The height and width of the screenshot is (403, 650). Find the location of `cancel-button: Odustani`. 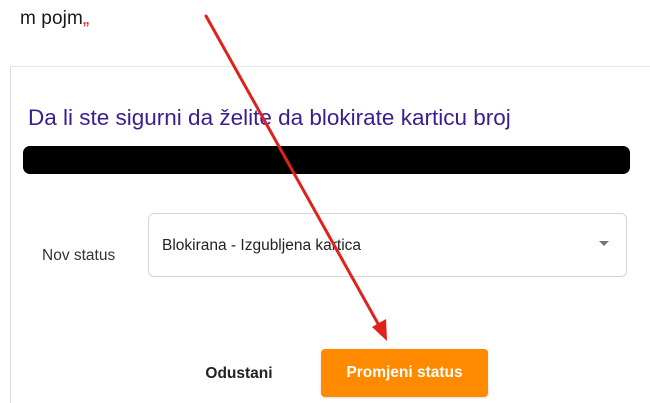

cancel-button: Odustani is located at coordinates (239, 374).